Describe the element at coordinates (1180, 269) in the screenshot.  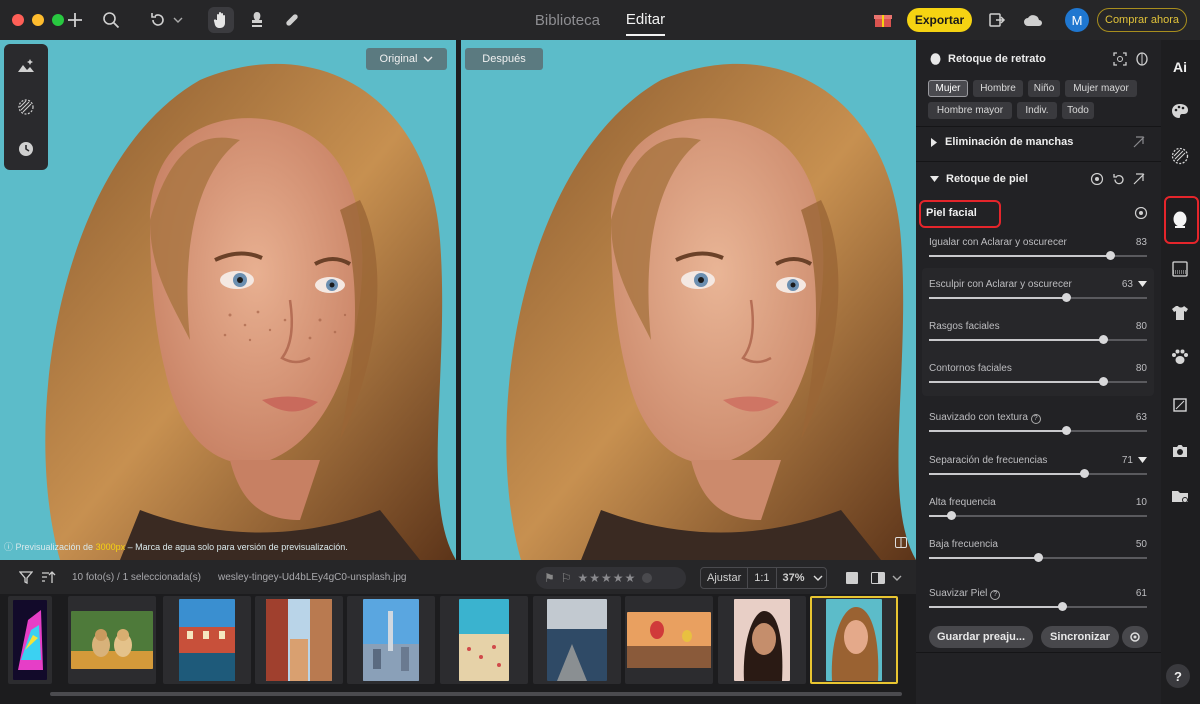
I see `gradient-icon` at that location.